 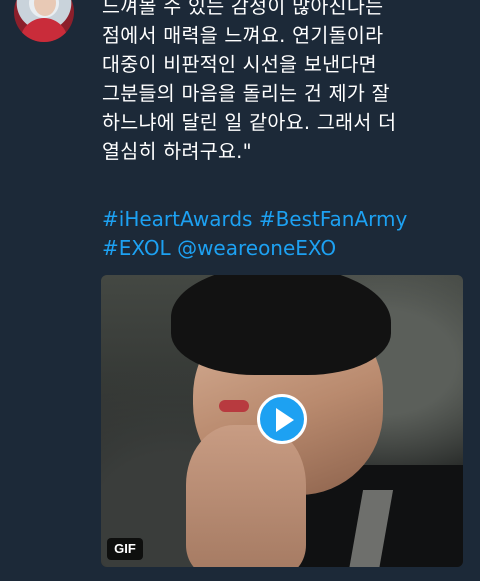 I want to click on gif-frame-mouth, so click(x=234, y=406).